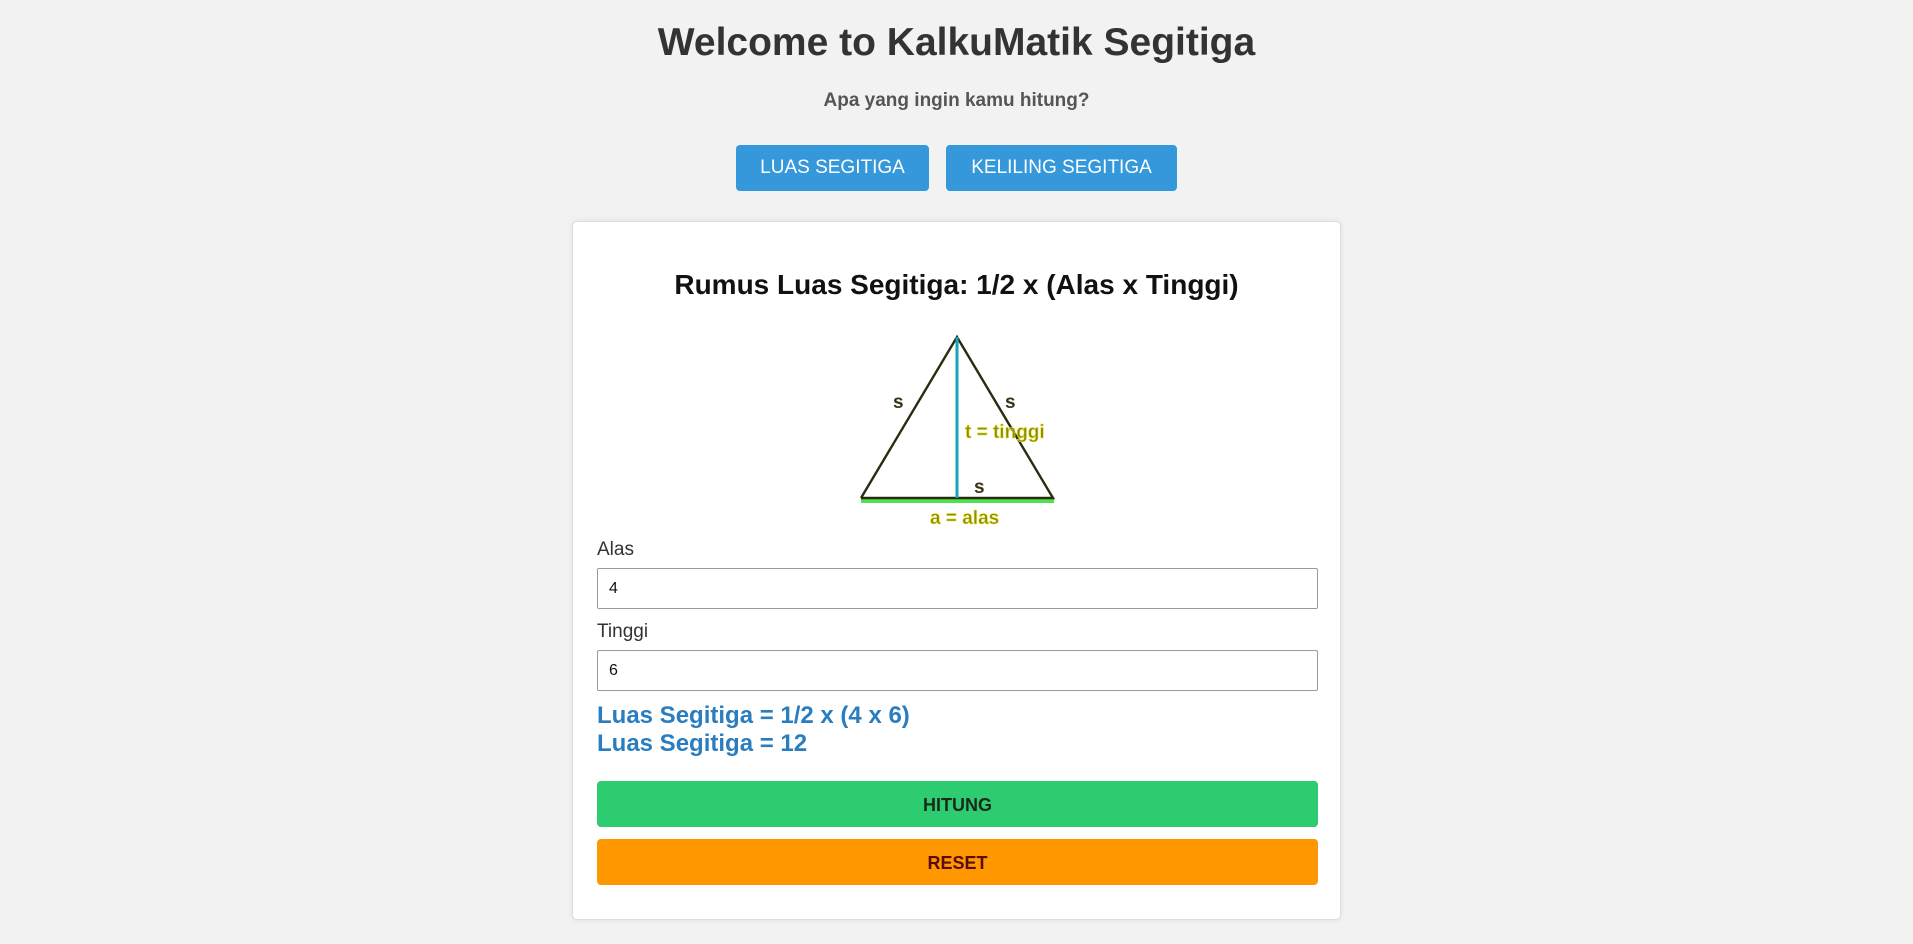 This screenshot has height=944, width=1913. Describe the element at coordinates (1005, 432) in the screenshot. I see `height-label: t = tinggi` at that location.